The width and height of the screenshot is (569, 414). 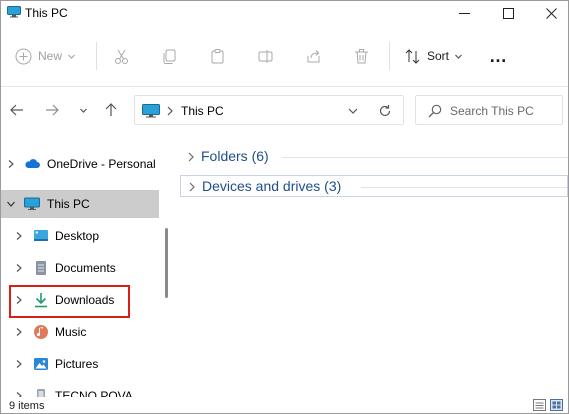 I want to click on close-icon, so click(x=551, y=13).